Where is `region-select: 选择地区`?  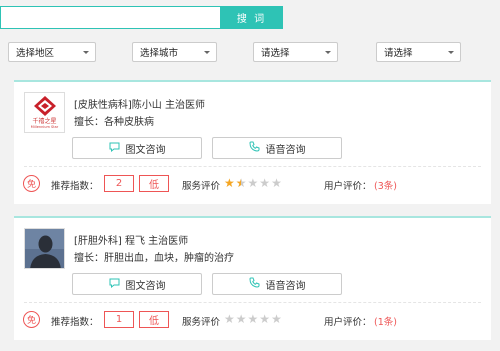
region-select: 选择地区 is located at coordinates (52, 52).